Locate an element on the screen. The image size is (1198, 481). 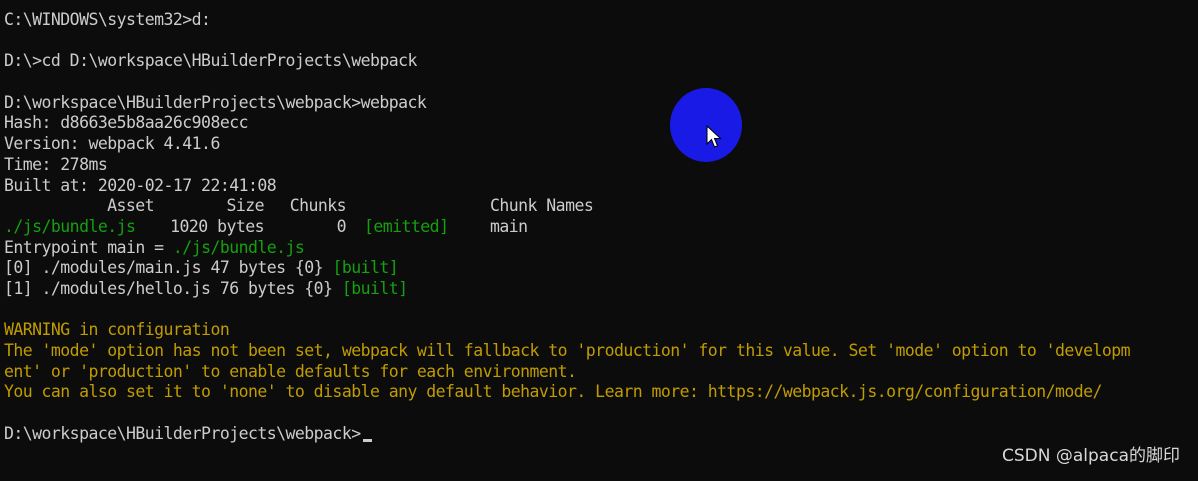
asset-chunk-names: main is located at coordinates (509, 226).